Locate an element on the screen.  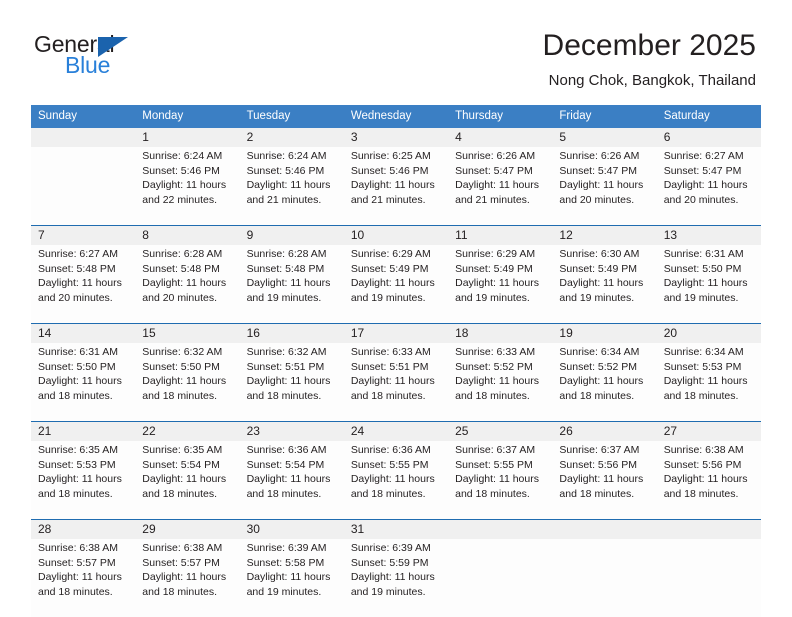
day-number: 14 is located at coordinates (83, 333).